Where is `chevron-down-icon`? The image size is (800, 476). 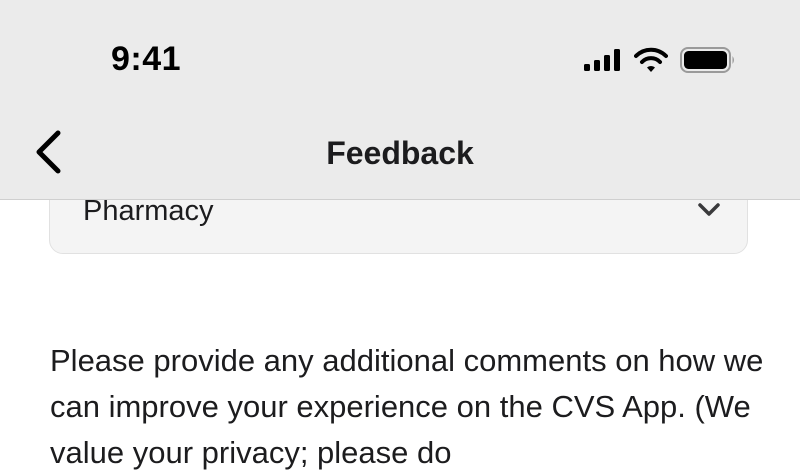 chevron-down-icon is located at coordinates (709, 211).